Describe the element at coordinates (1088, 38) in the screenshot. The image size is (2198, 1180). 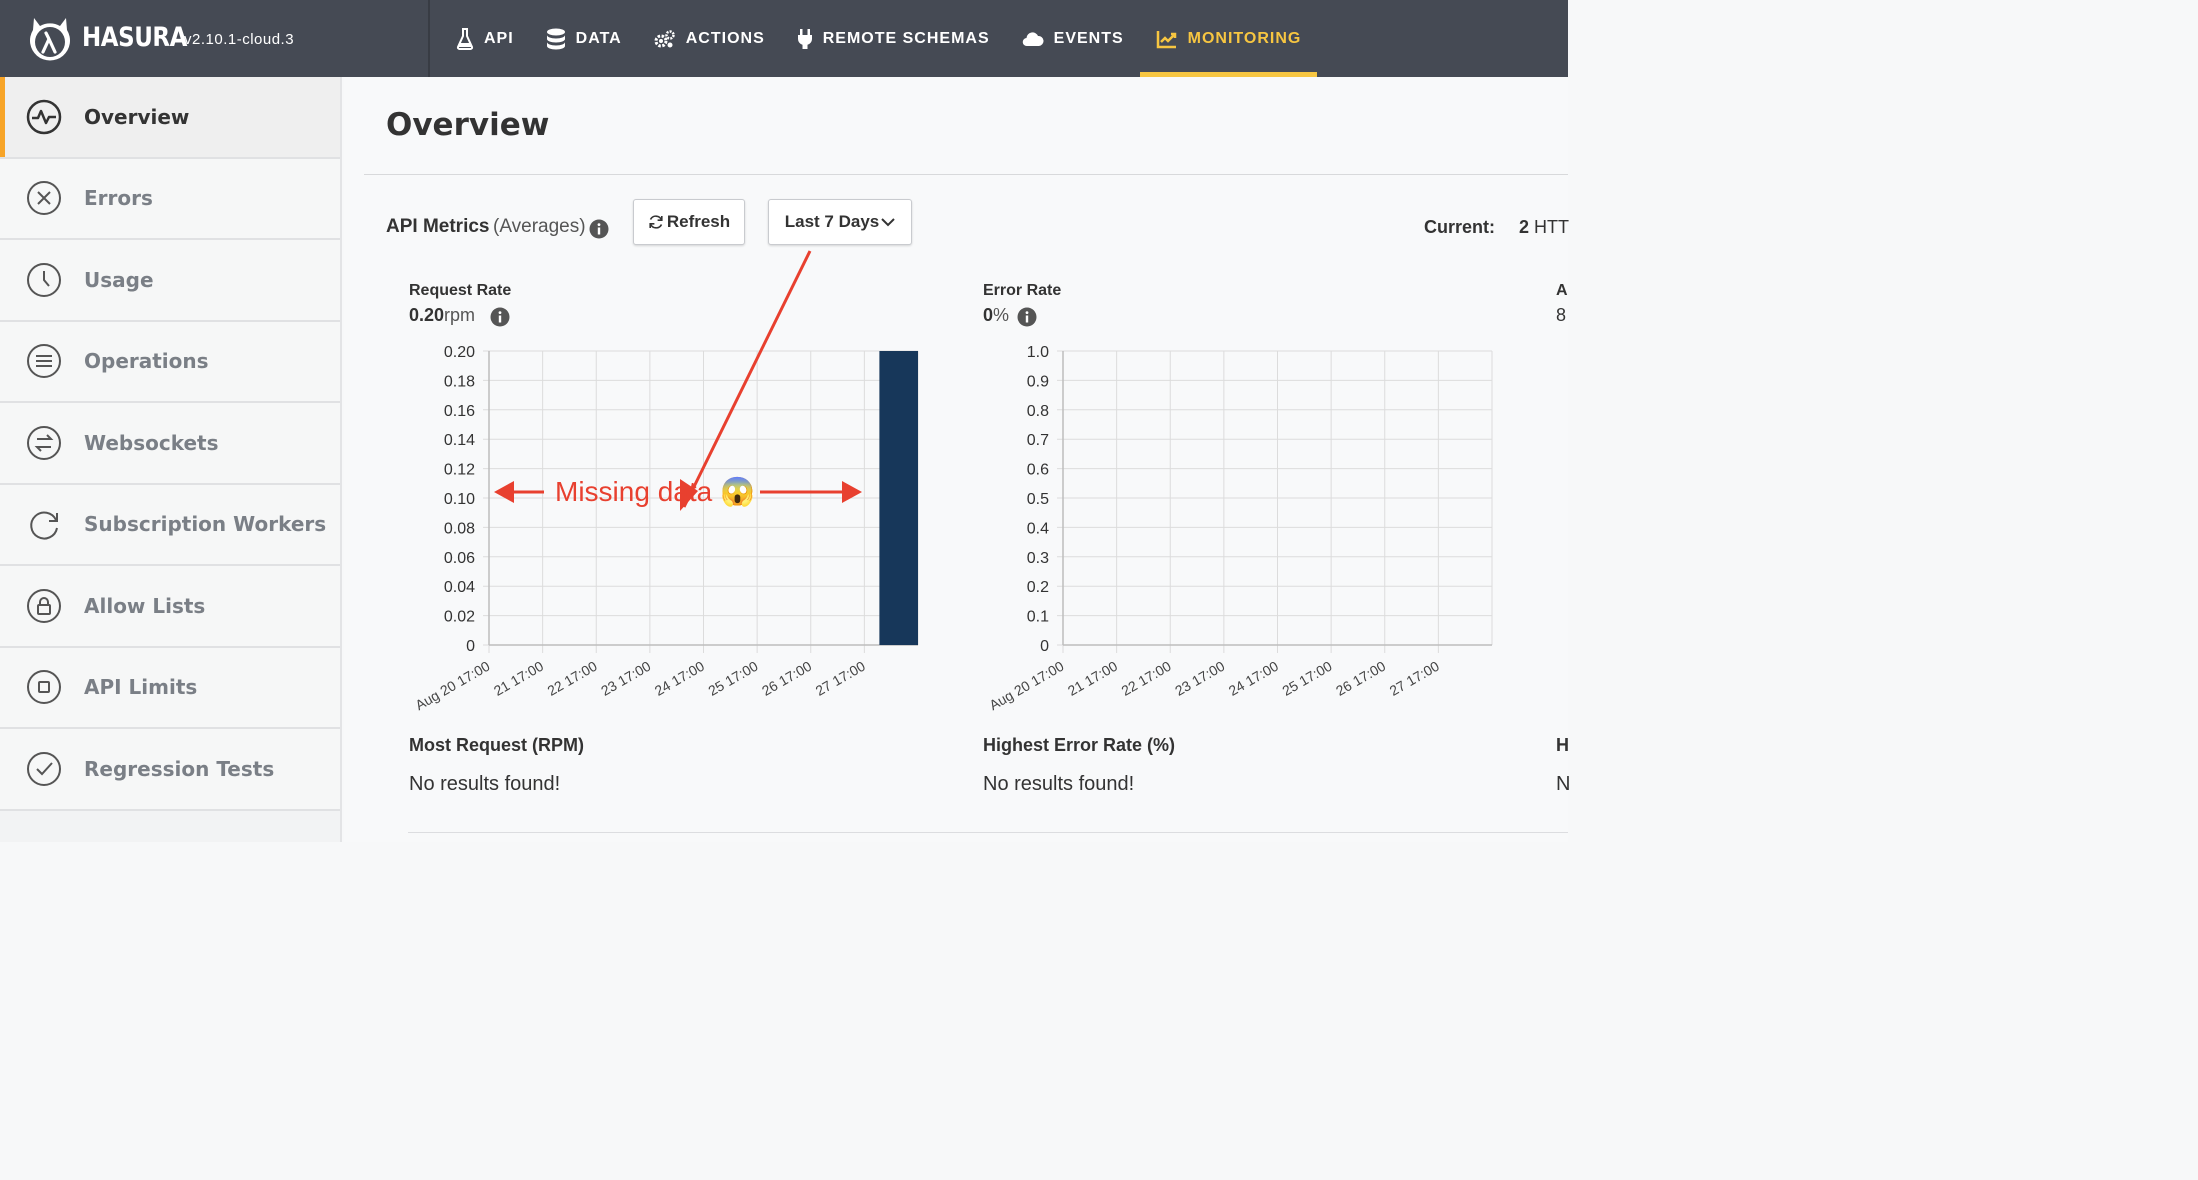
I see `nav-label: EVENTS` at that location.